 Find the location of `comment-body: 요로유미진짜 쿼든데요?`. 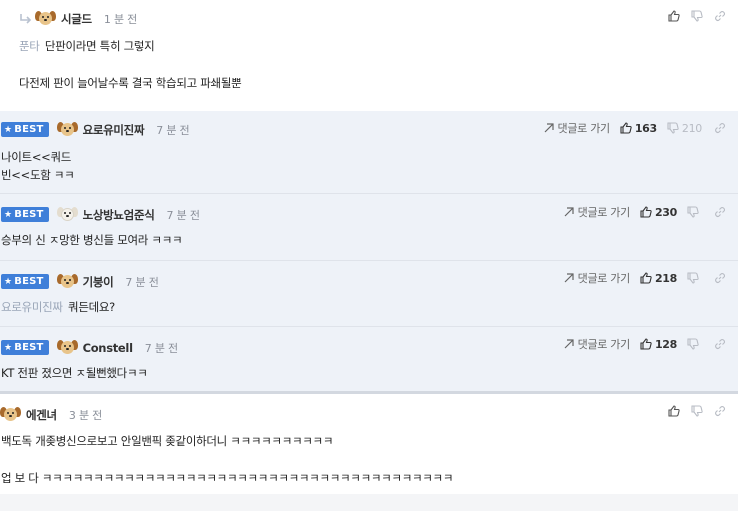

comment-body: 요로유미진짜 쿼든데요? is located at coordinates (58, 307).